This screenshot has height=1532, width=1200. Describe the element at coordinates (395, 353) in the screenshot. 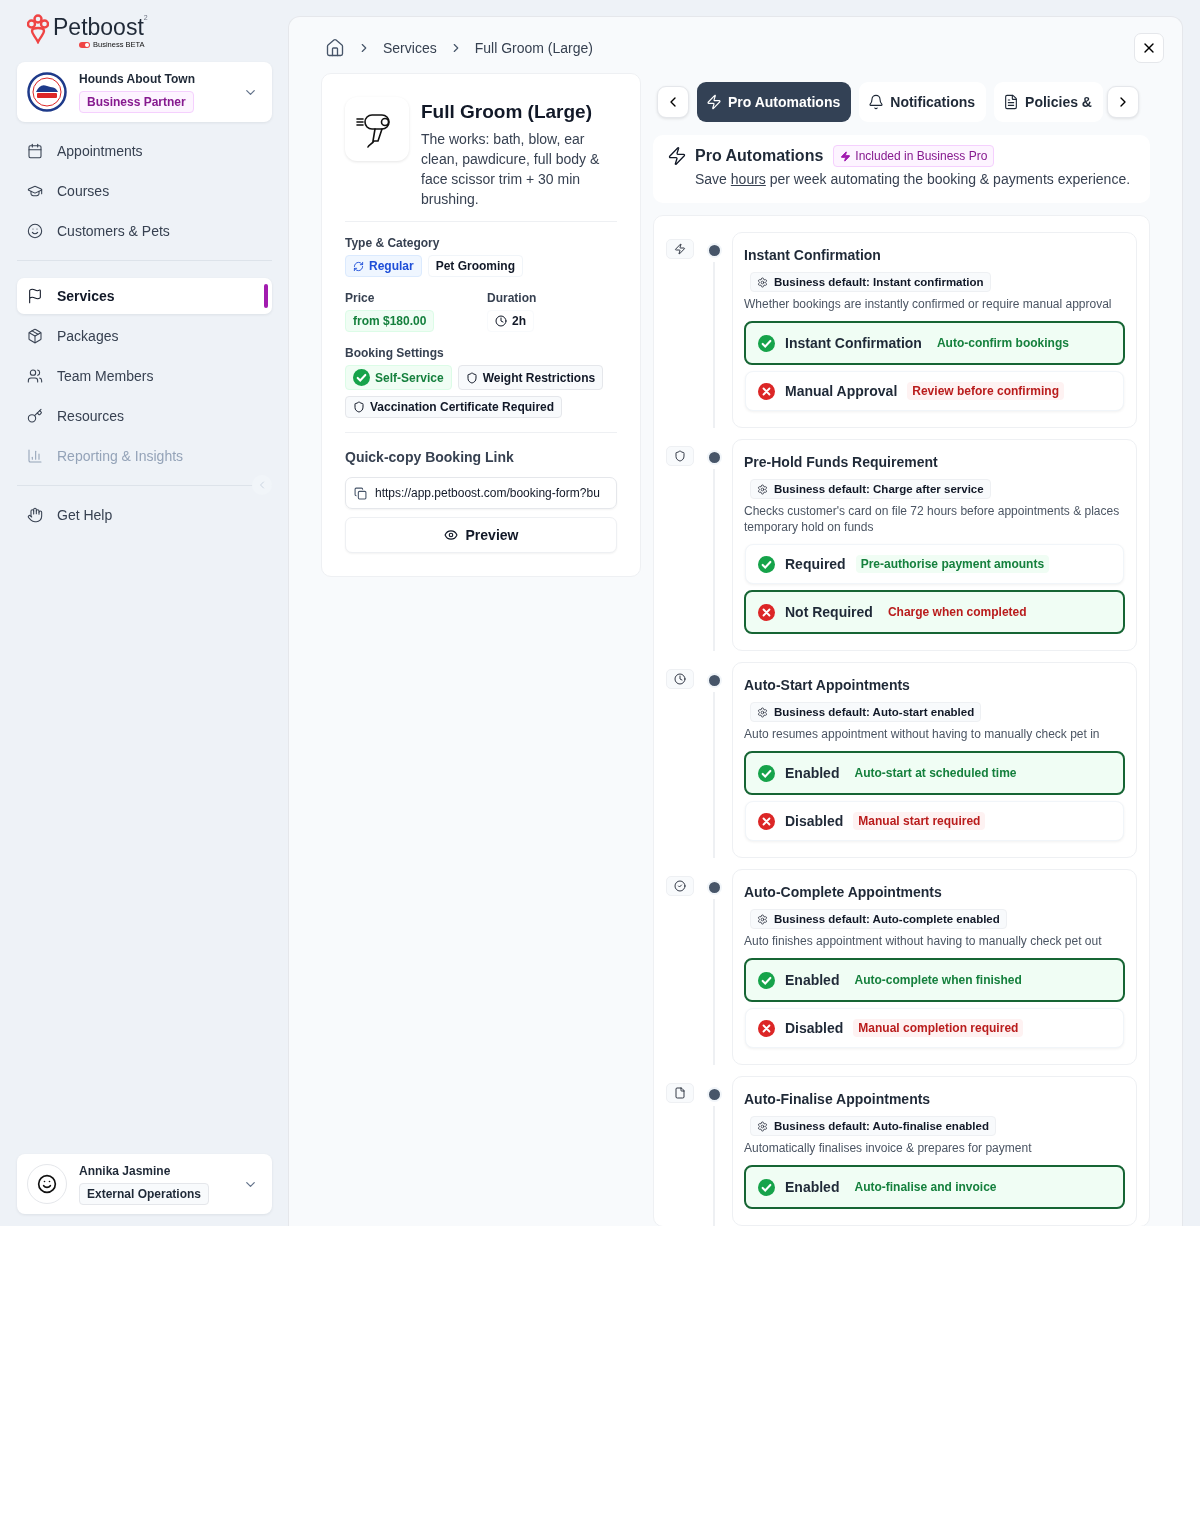

I see `field-label: Booking Settings` at that location.